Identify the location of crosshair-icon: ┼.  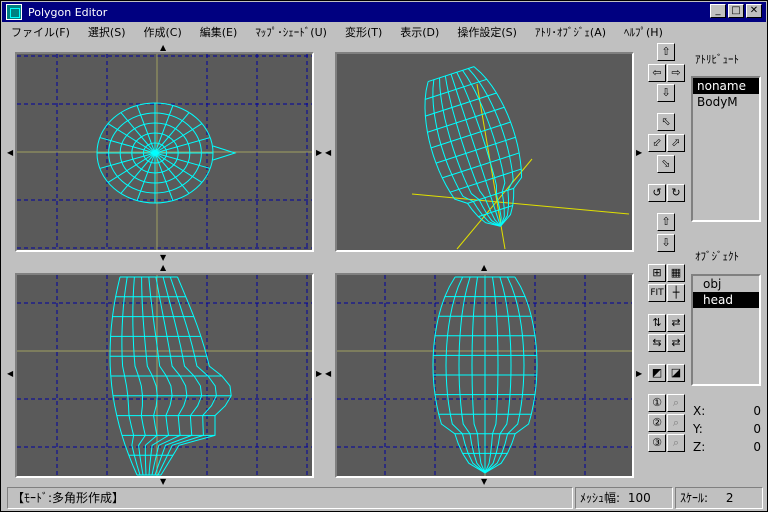
(676, 293).